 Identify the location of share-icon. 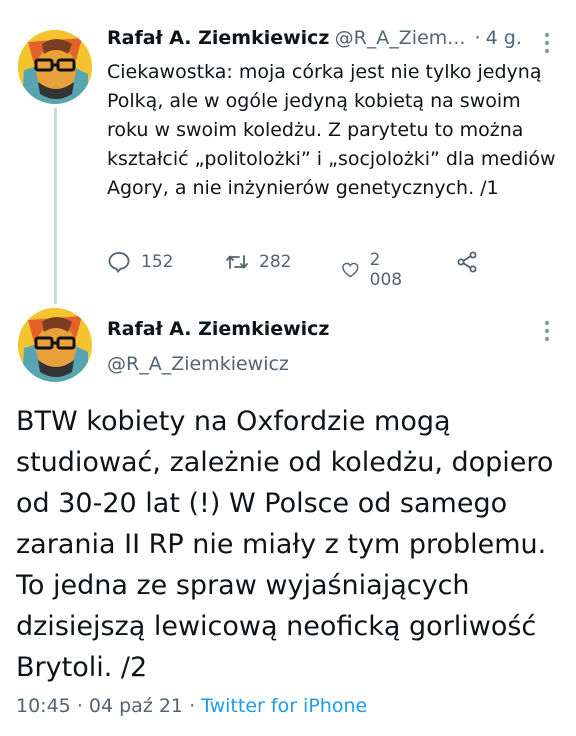
(467, 262).